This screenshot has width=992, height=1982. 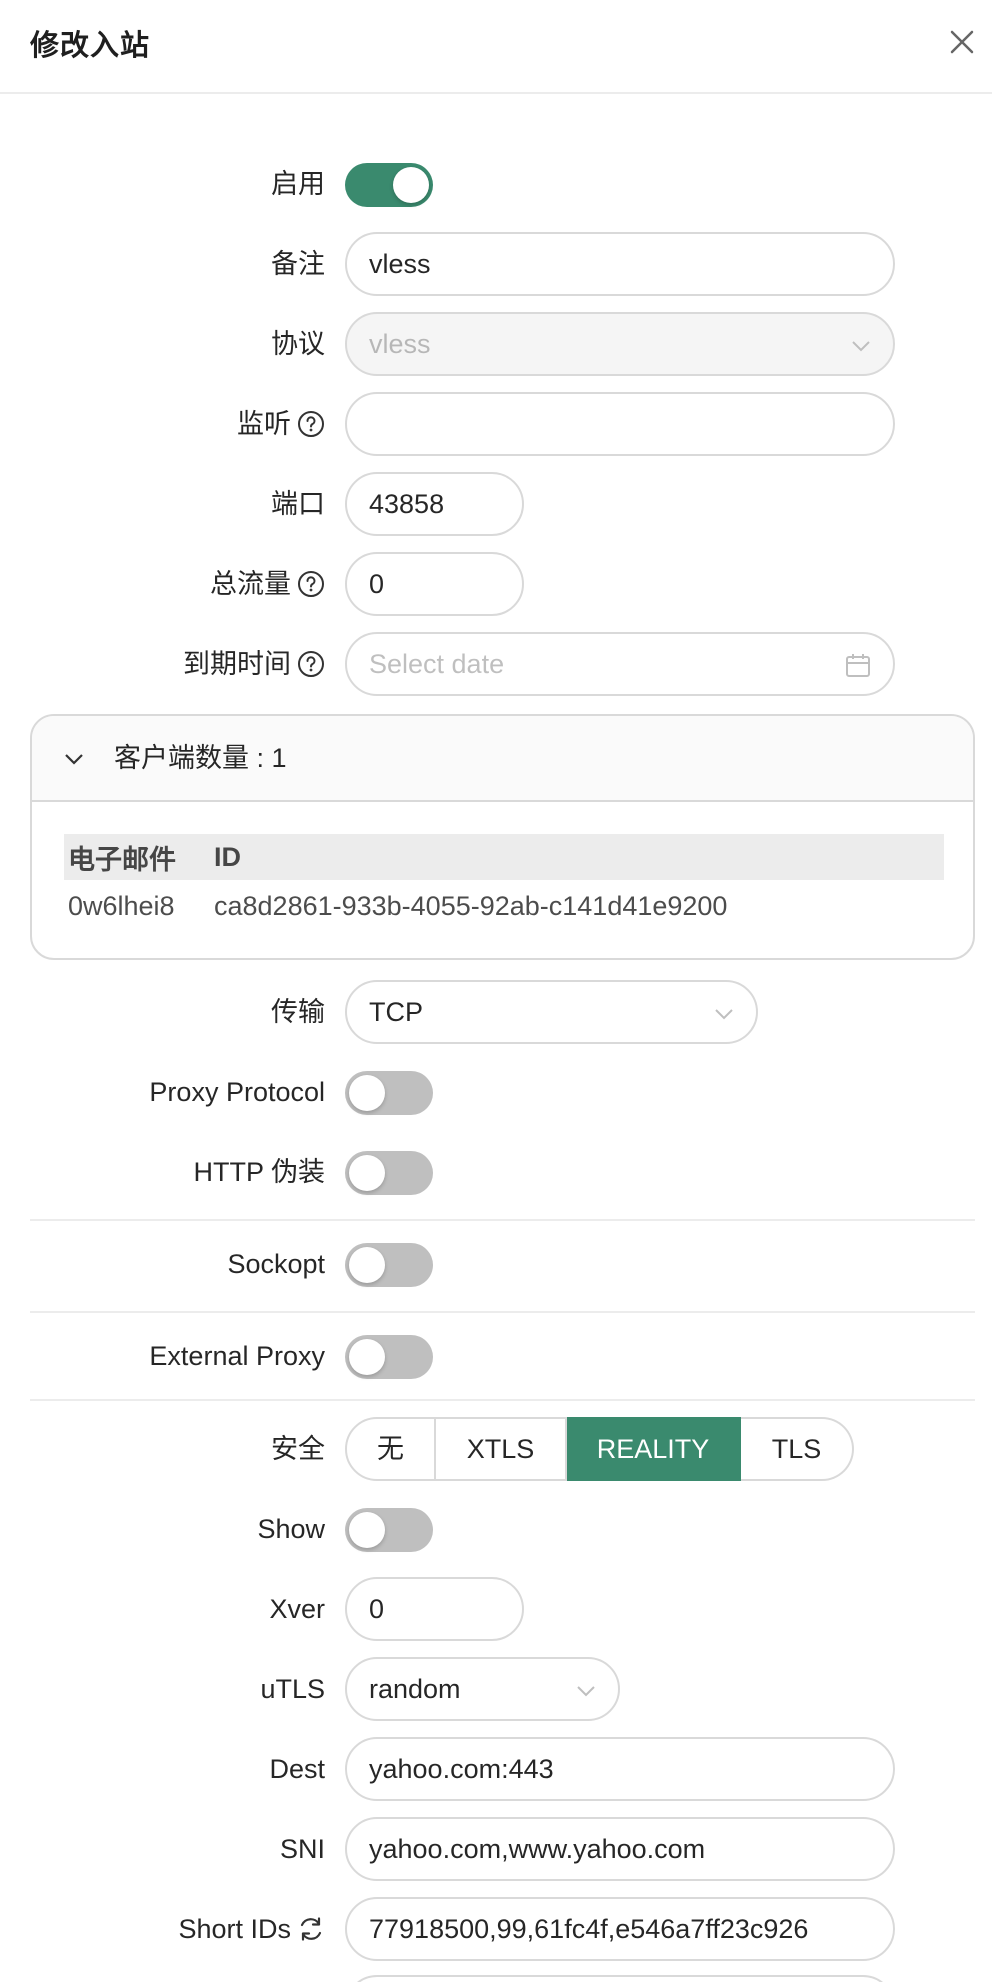 I want to click on show-switch, so click(x=389, y=1530).